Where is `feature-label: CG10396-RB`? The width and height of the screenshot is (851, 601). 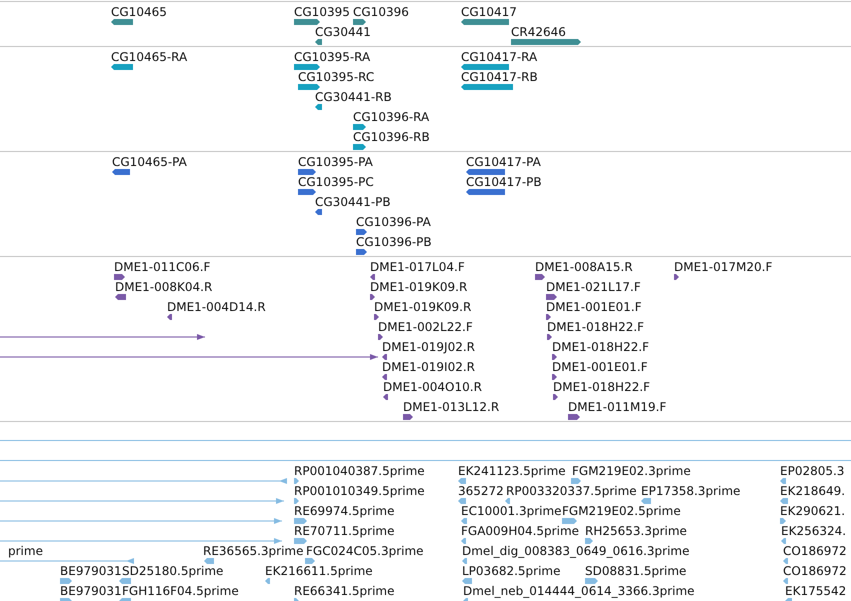 feature-label: CG10396-RB is located at coordinates (391, 137).